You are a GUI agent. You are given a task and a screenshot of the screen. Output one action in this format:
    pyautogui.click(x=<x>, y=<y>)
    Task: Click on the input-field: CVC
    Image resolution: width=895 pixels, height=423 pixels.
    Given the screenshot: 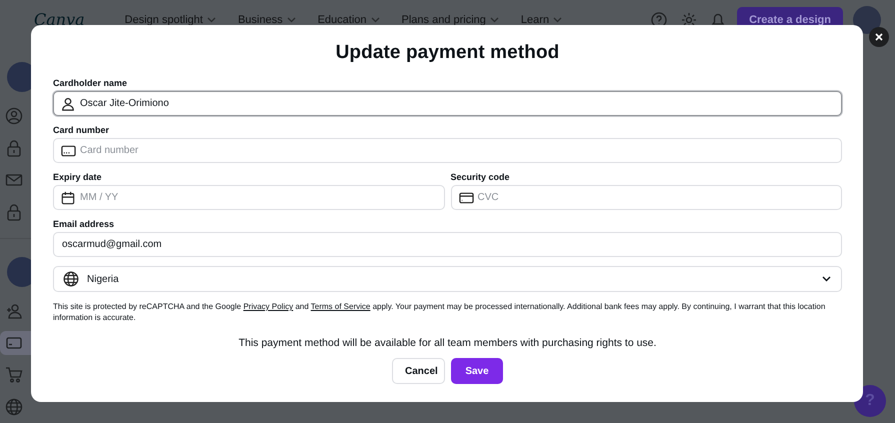 What is the action you would take?
    pyautogui.click(x=646, y=197)
    